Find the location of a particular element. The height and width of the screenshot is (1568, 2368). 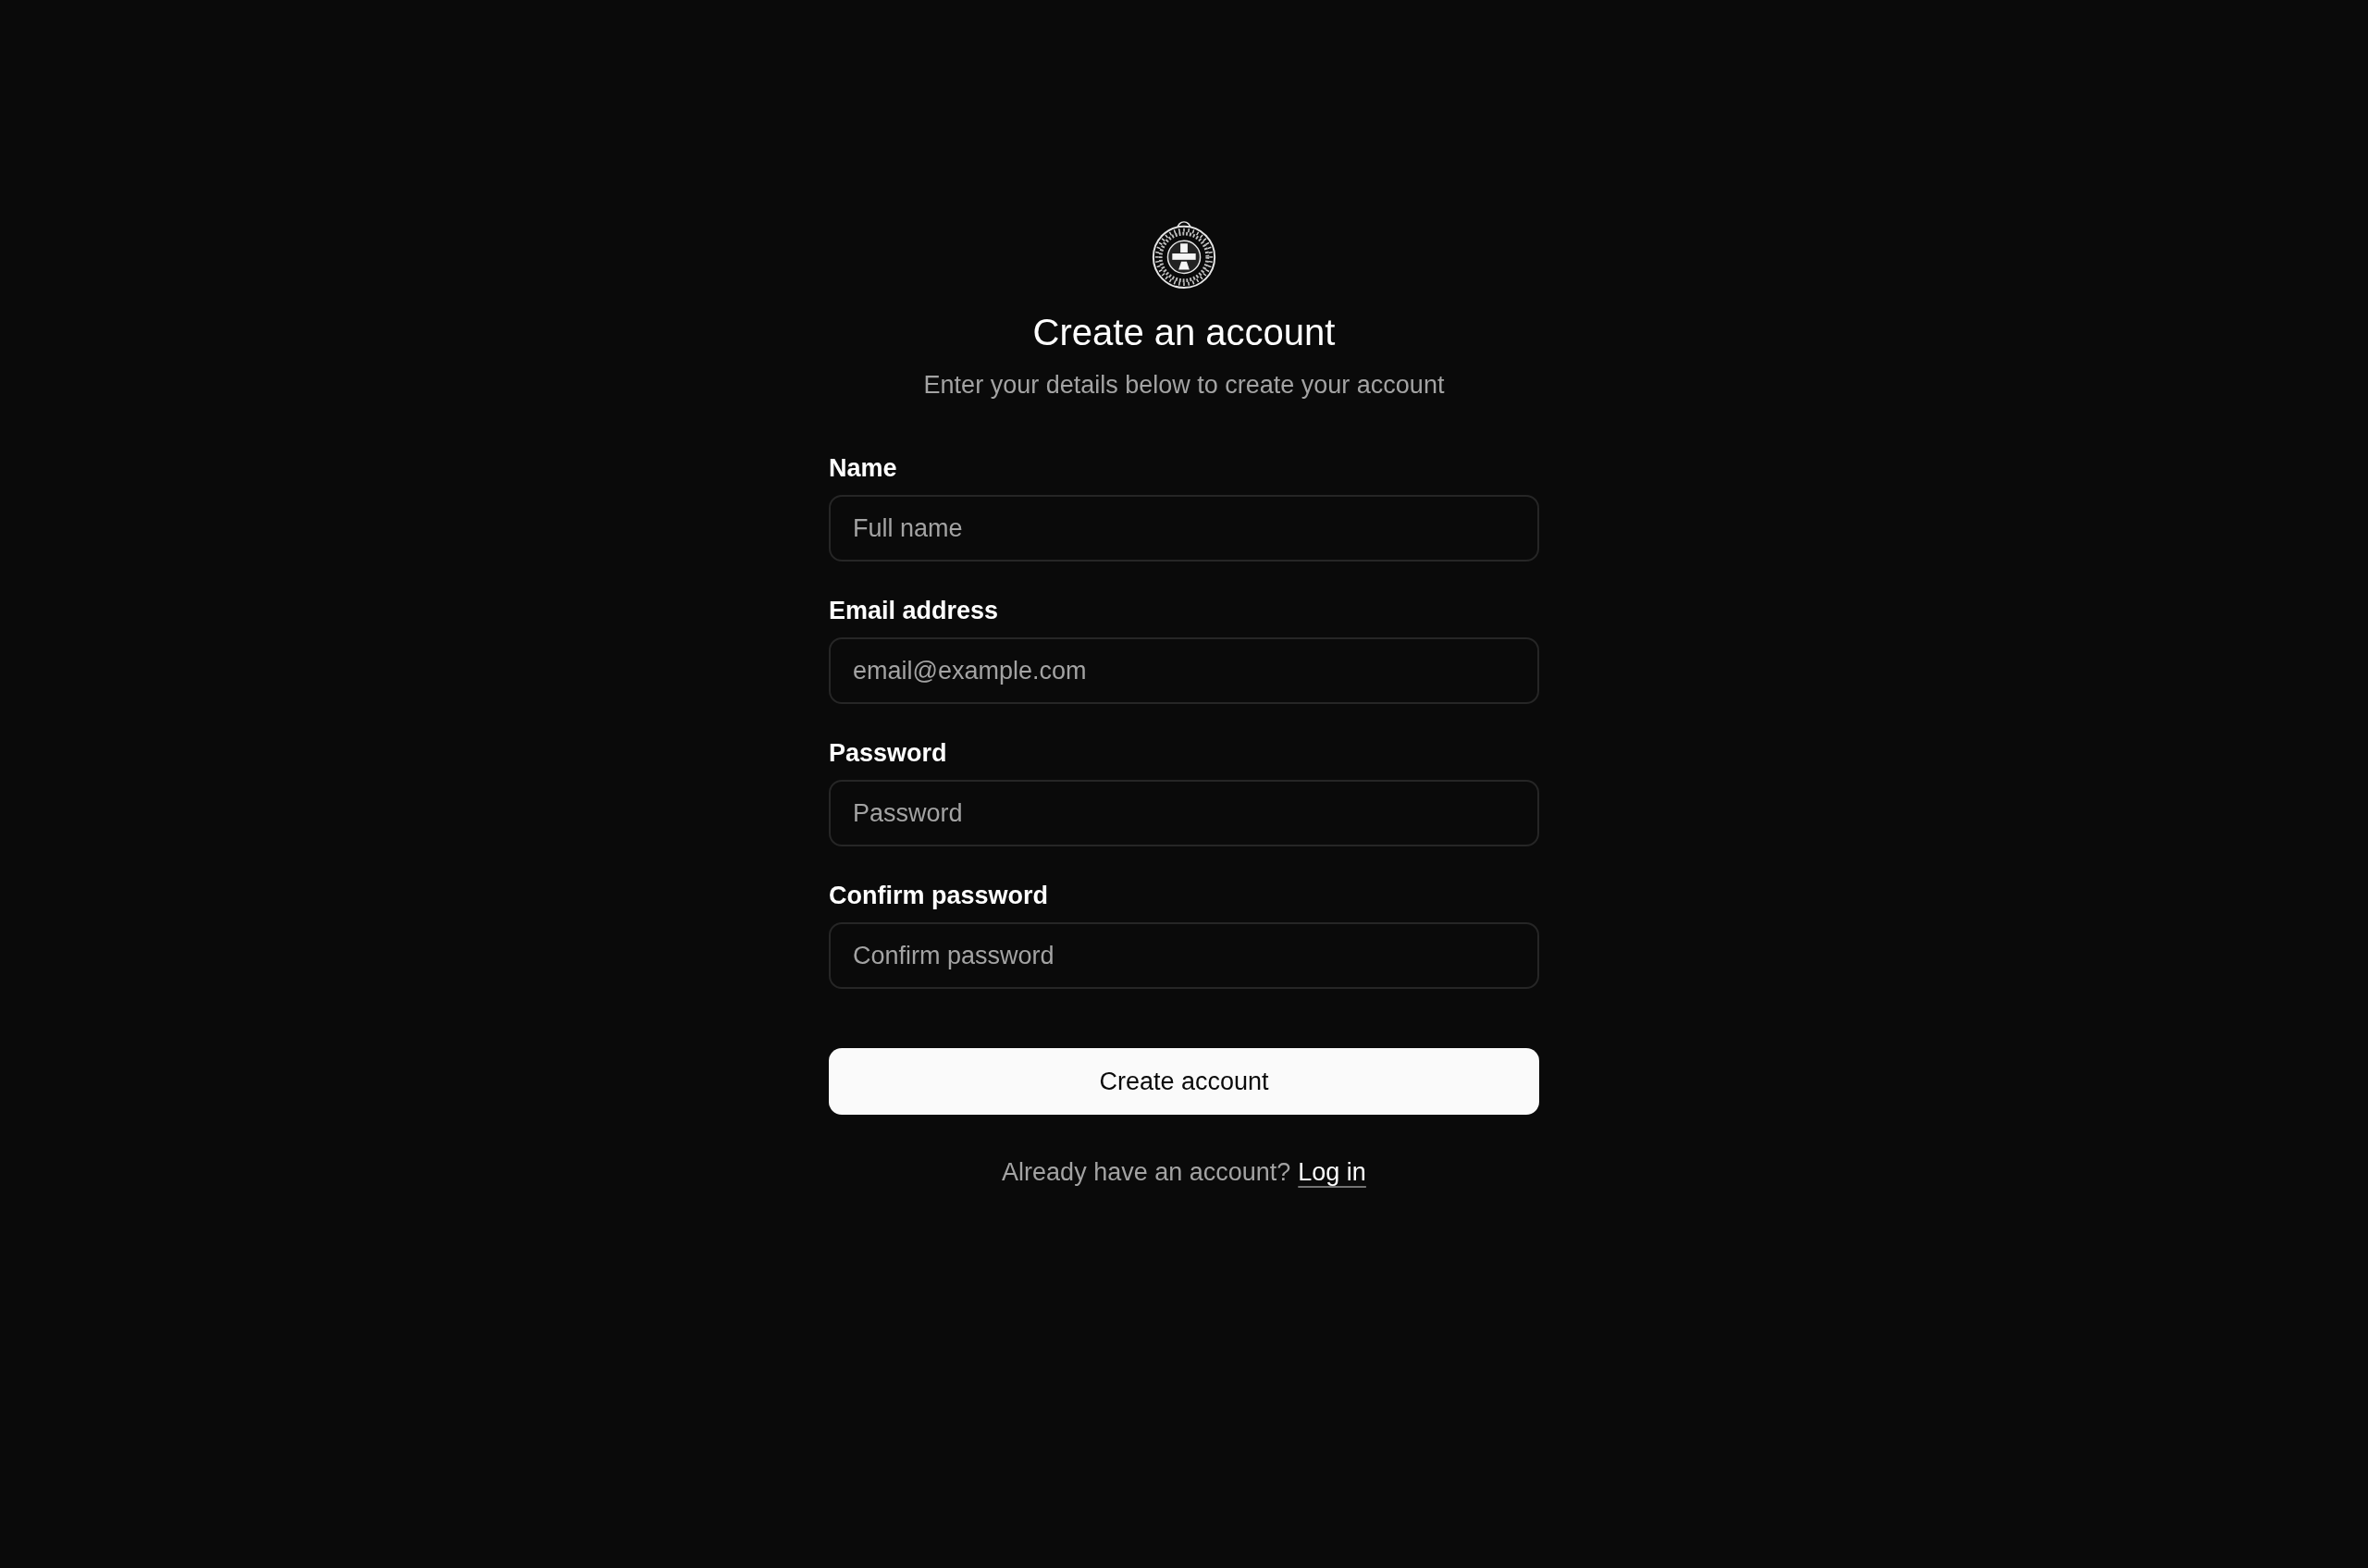

login-link: Log in is located at coordinates (1332, 1172).